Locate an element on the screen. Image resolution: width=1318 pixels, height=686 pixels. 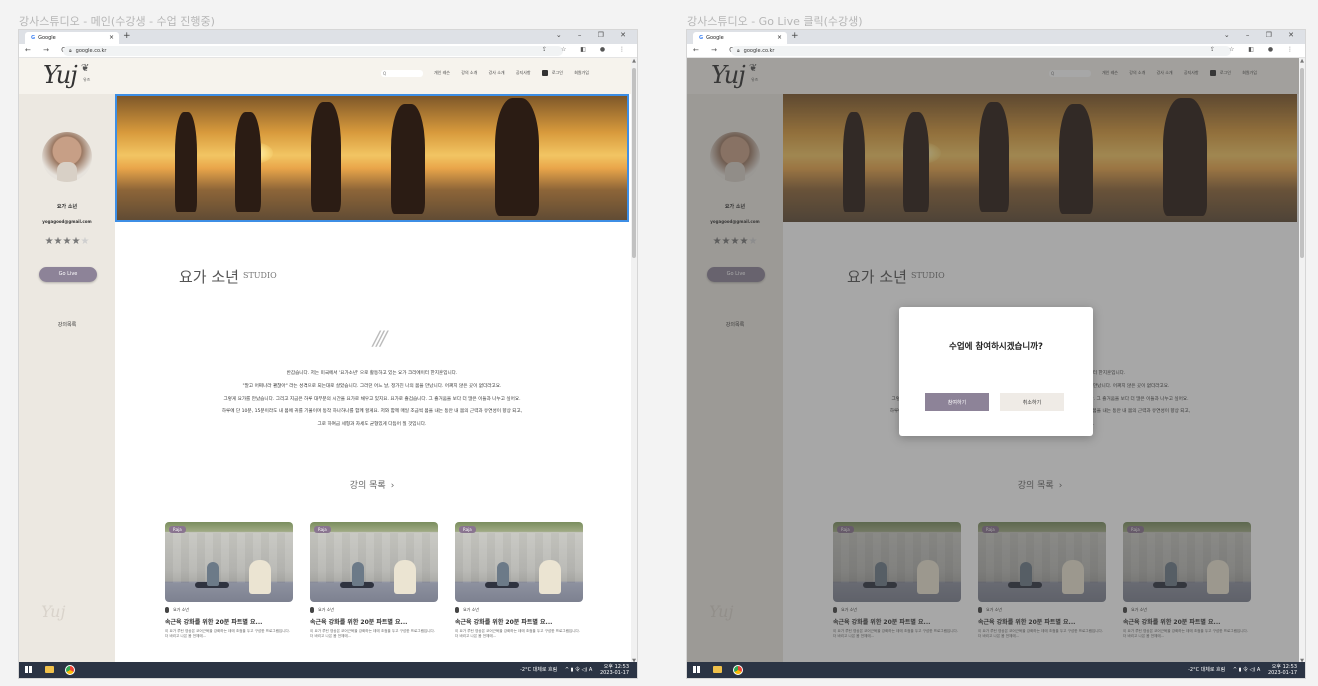
course-teacher: 요가 소년 is located at coordinates (374, 610).